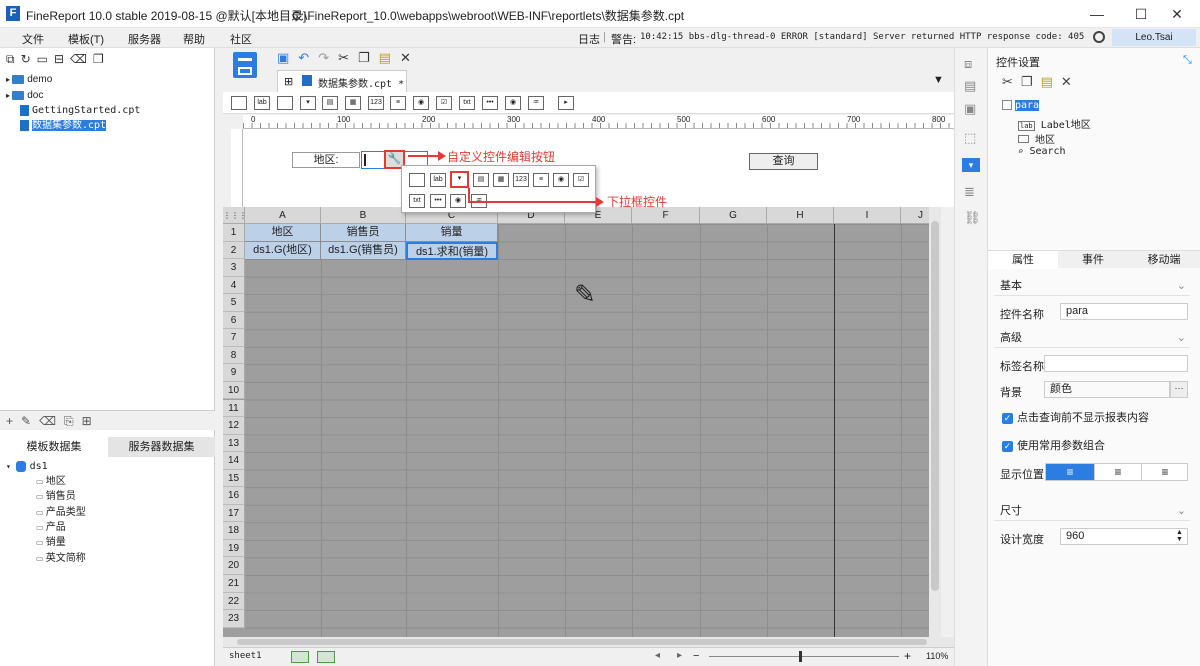 The height and width of the screenshot is (666, 1200). What do you see at coordinates (657, 655) in the screenshot?
I see `scroll-left-icon: ◂` at bounding box center [657, 655].